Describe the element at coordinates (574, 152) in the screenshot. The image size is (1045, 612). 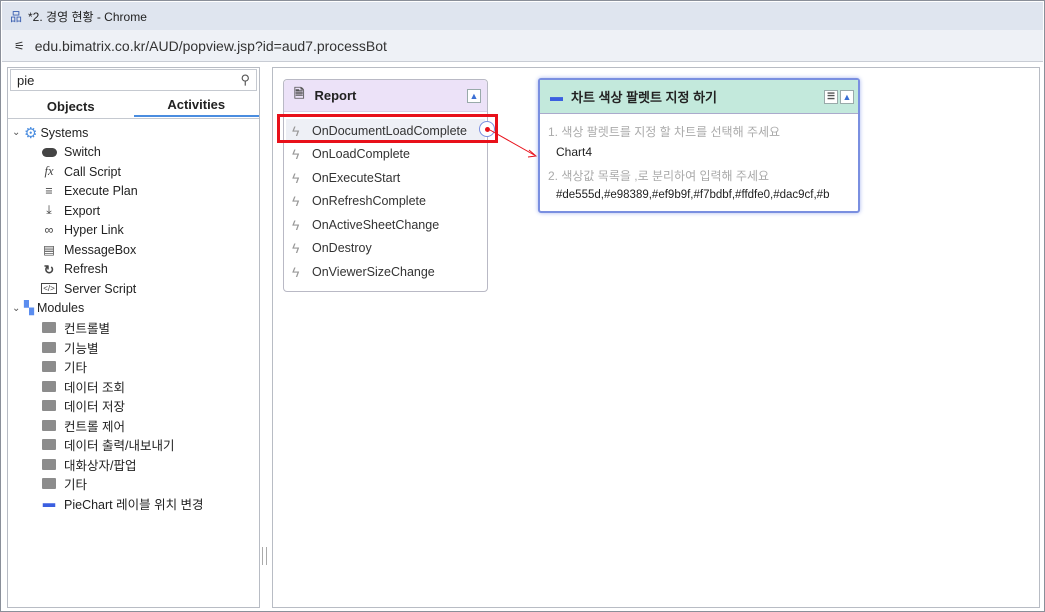
I see `chart-select-value: Chart4` at that location.